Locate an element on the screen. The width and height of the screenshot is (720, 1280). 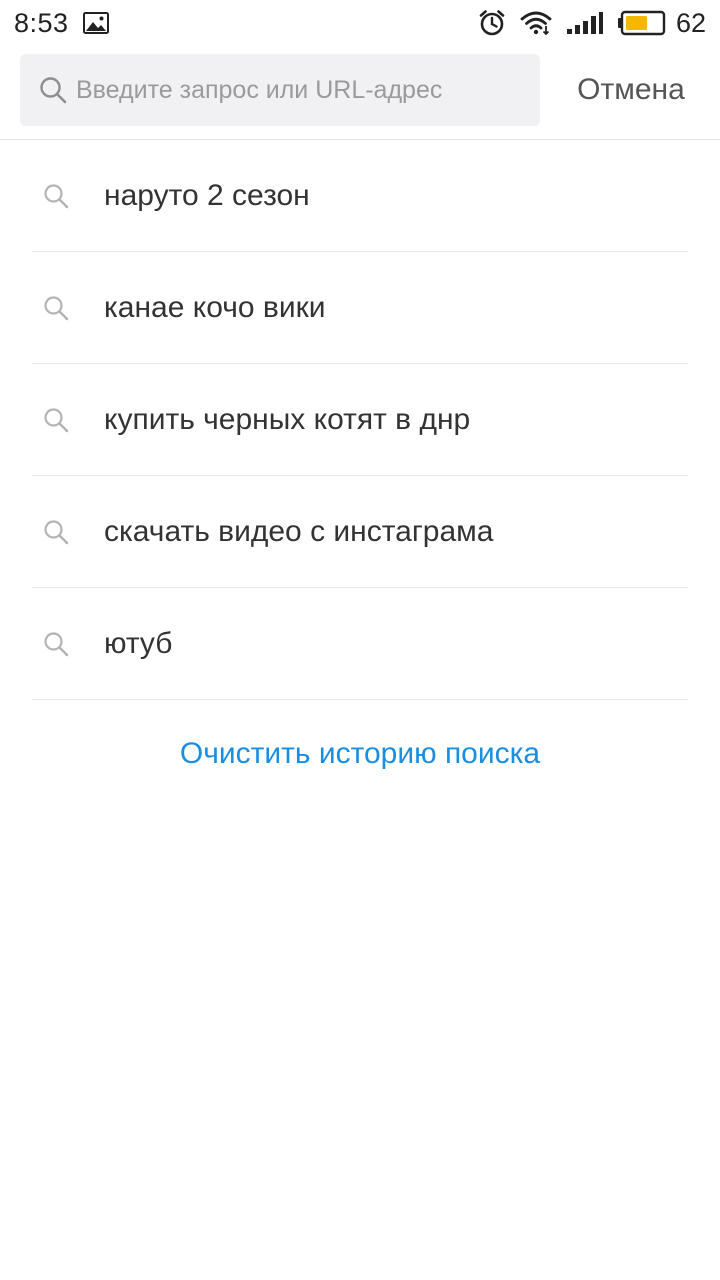
history-item-label: канае кочо вики is located at coordinates (215, 307).